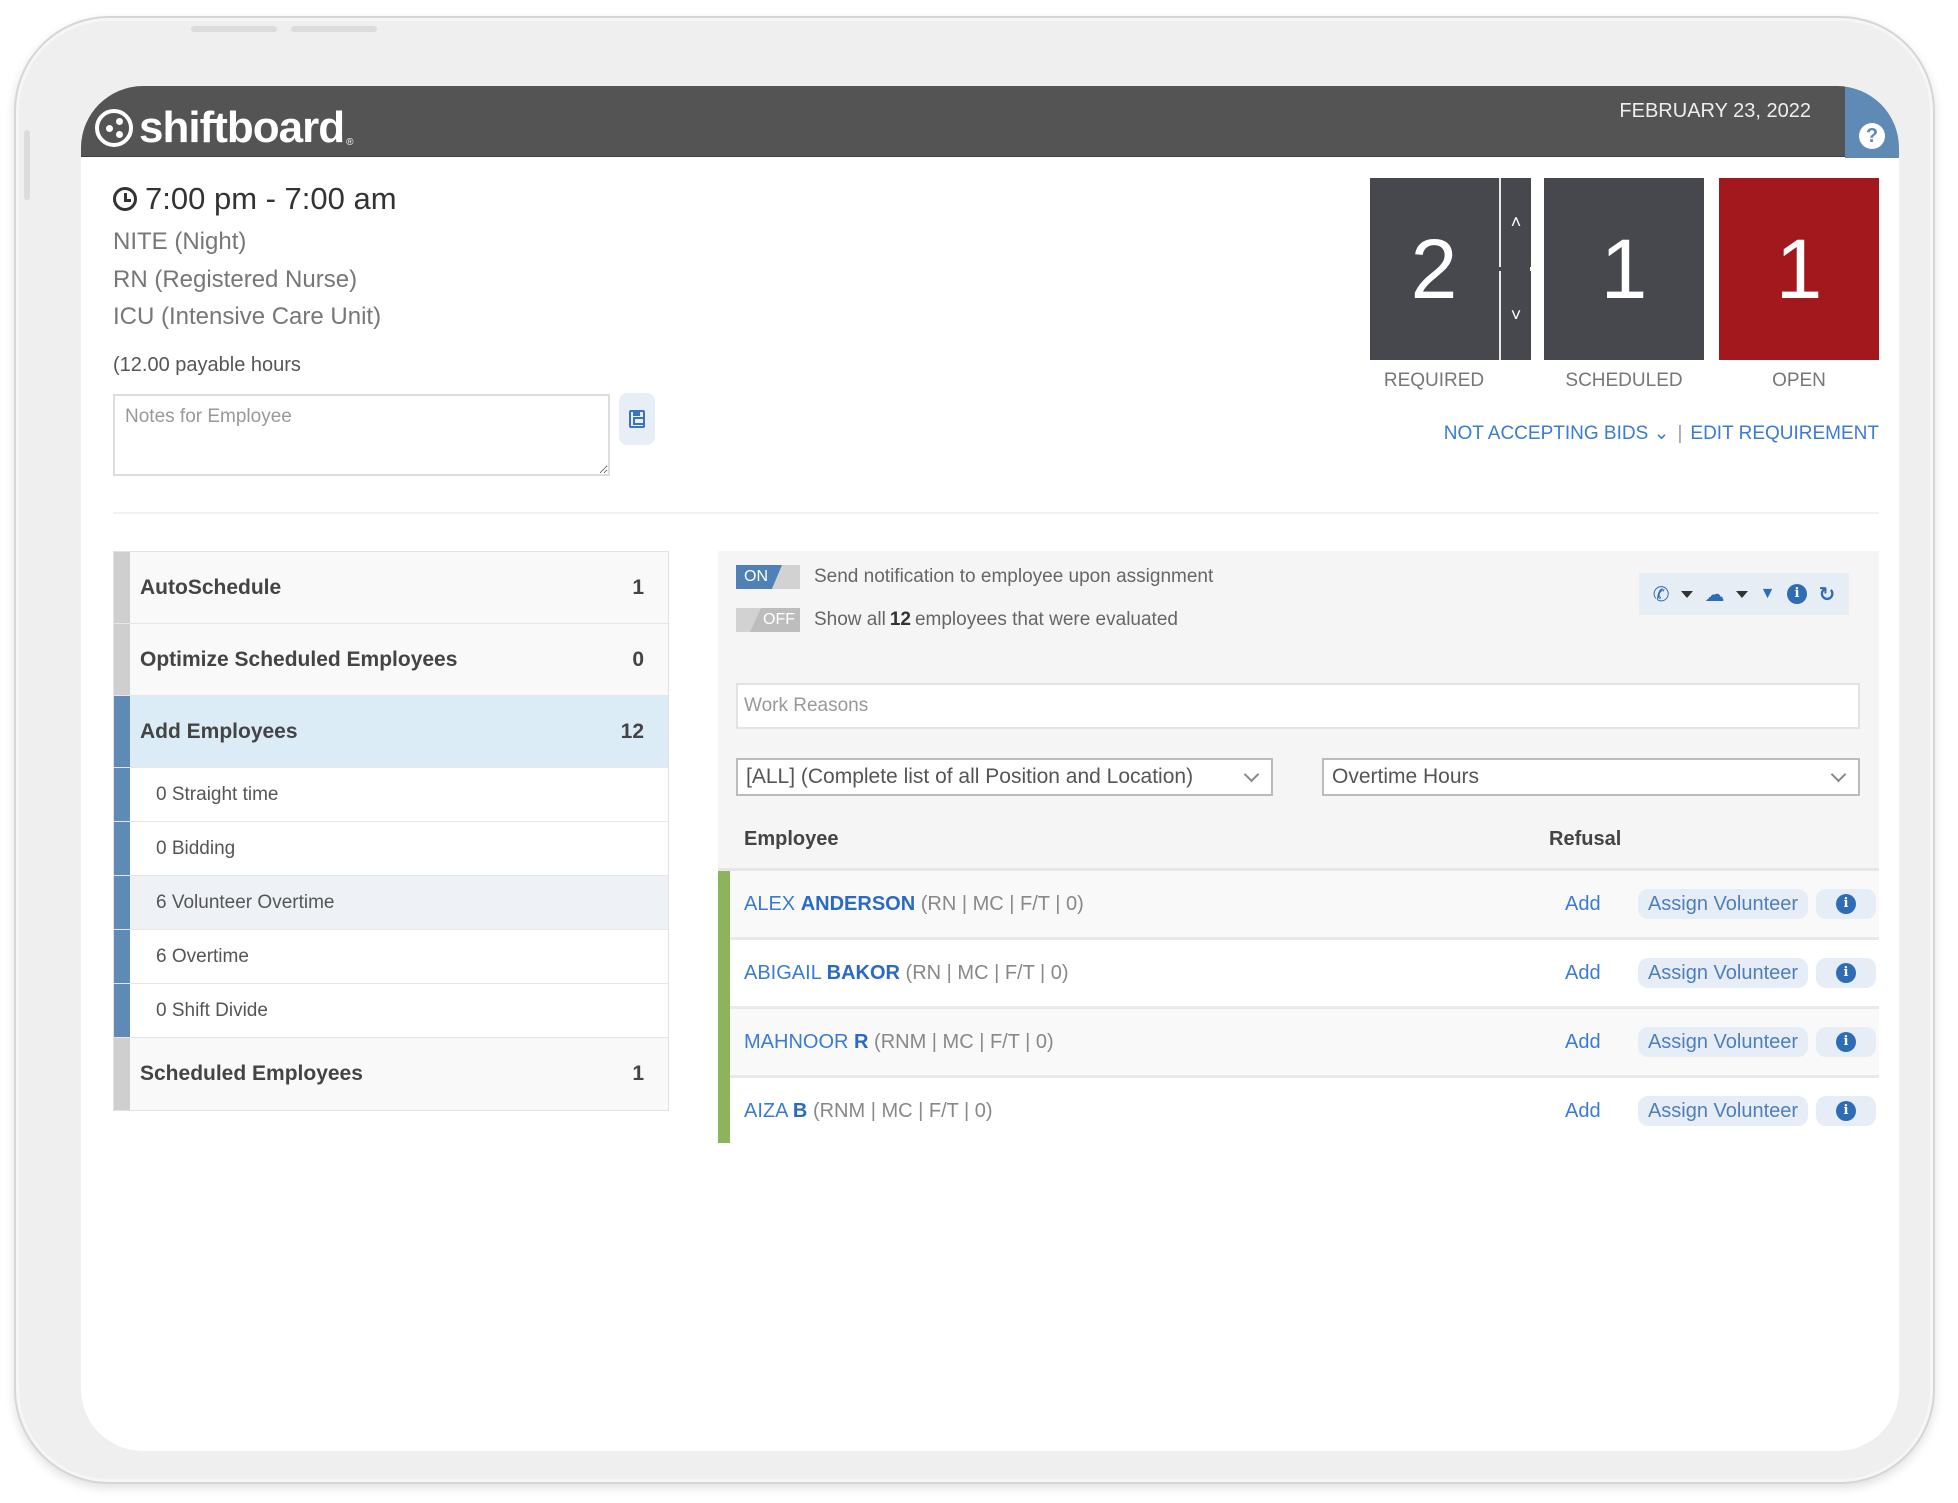  Describe the element at coordinates (1784, 434) in the screenshot. I see `edit-requirement-link: EDIT REQUIREMENT` at that location.